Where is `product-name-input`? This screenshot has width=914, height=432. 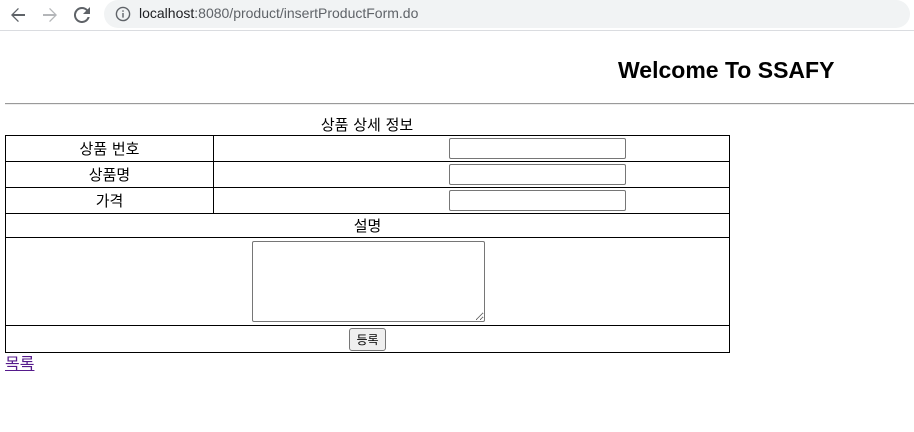 product-name-input is located at coordinates (537, 174).